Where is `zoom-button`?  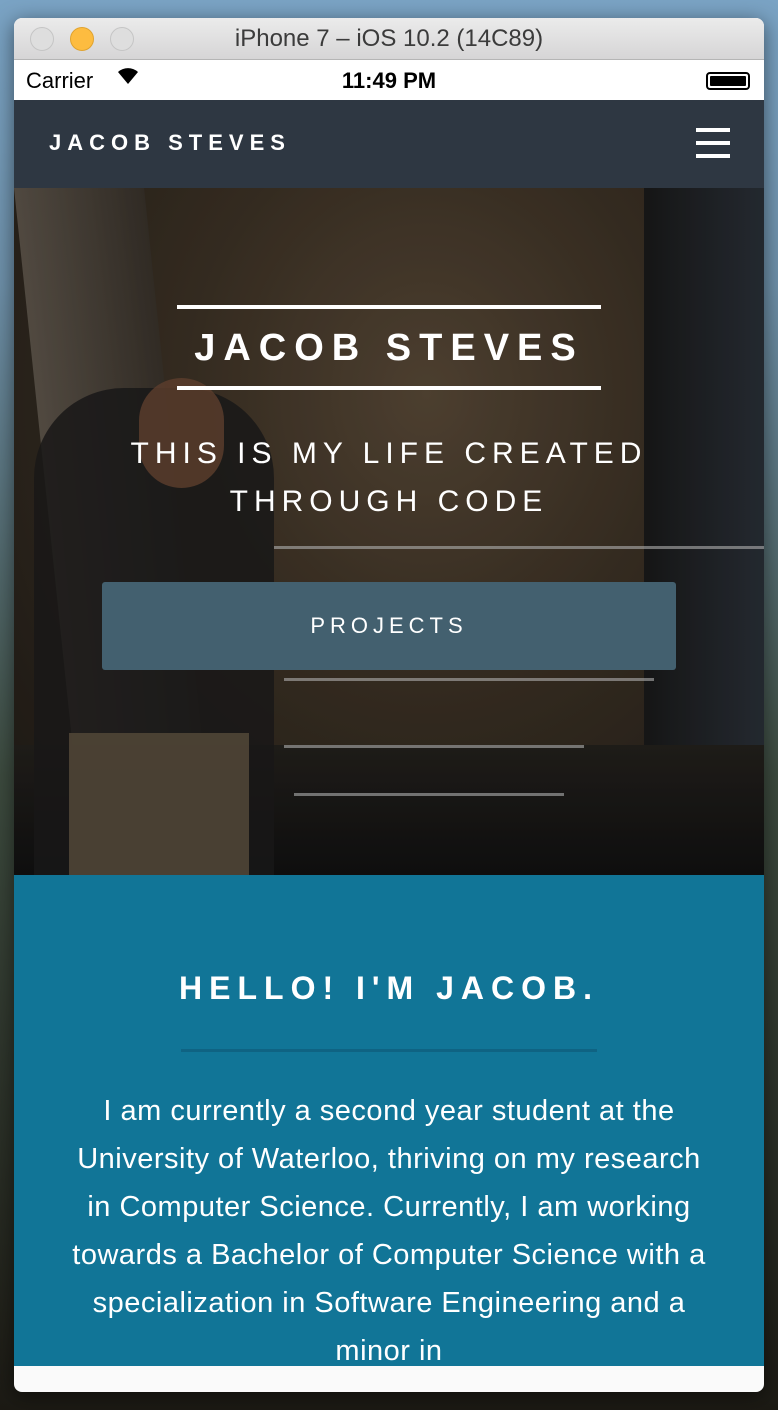 zoom-button is located at coordinates (122, 39).